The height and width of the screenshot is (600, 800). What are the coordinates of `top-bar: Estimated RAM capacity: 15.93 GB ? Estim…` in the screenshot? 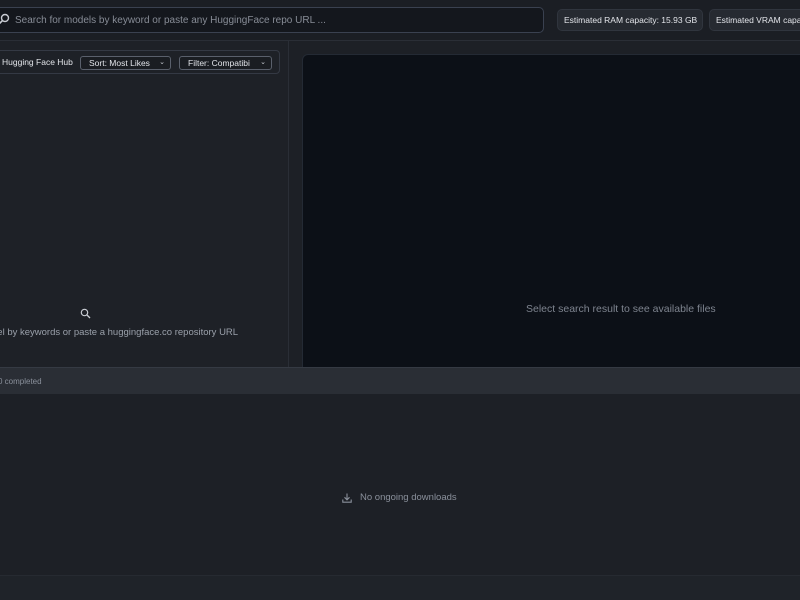 It's located at (400, 20).